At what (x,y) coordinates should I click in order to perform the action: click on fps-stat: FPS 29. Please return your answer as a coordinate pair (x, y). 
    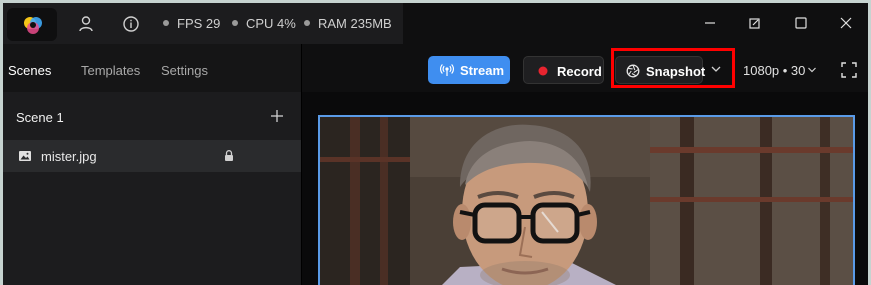
    Looking at the image, I should click on (191, 23).